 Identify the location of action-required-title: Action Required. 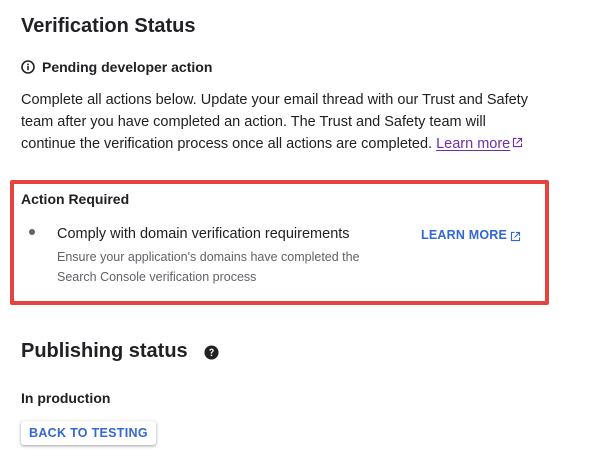
(75, 199).